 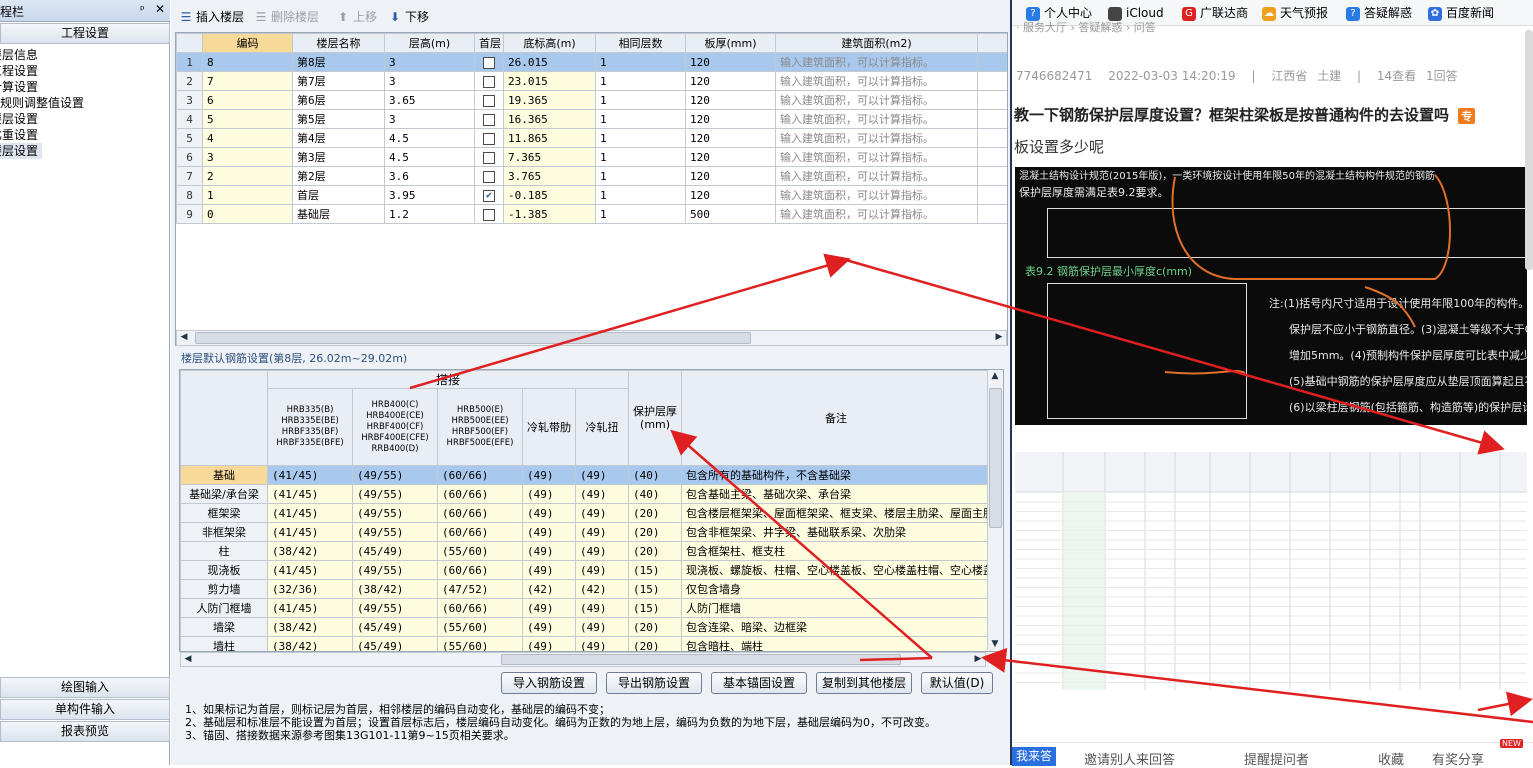 I want to click on meta-user: 7746682471, so click(x=1054, y=76).